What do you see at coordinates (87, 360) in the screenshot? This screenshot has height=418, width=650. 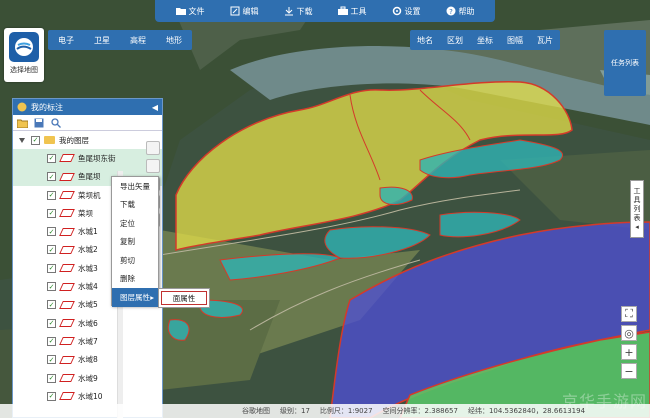 I see `layer-item: ✓ 水域8` at bounding box center [87, 360].